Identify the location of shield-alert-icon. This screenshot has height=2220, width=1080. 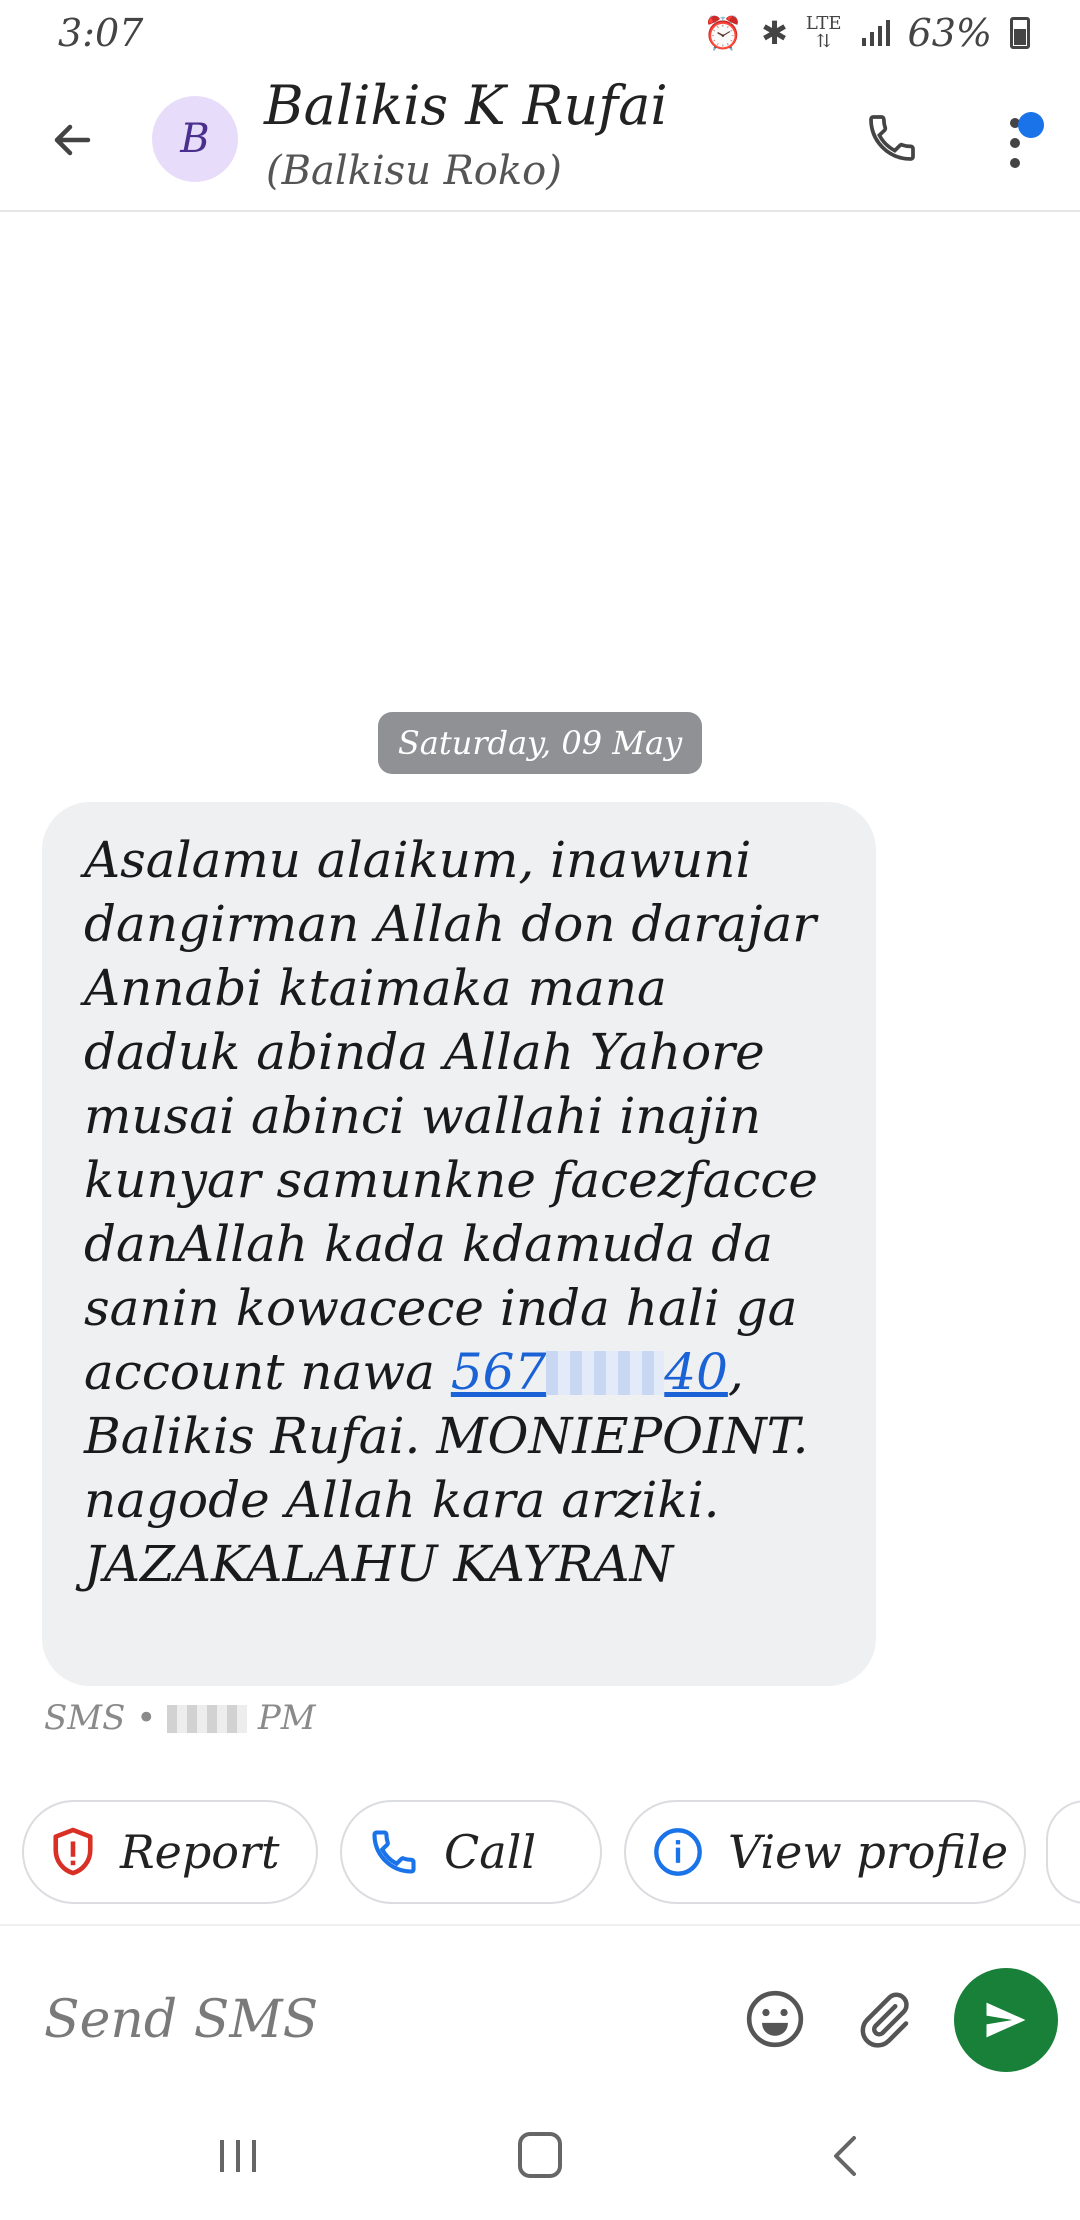
(73, 1851).